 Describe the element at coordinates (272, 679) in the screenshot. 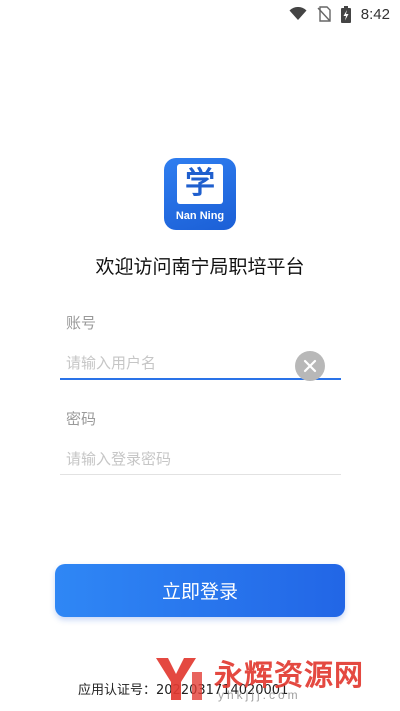

I see `watermark: 永辉资源网 yhkjjj.com` at that location.